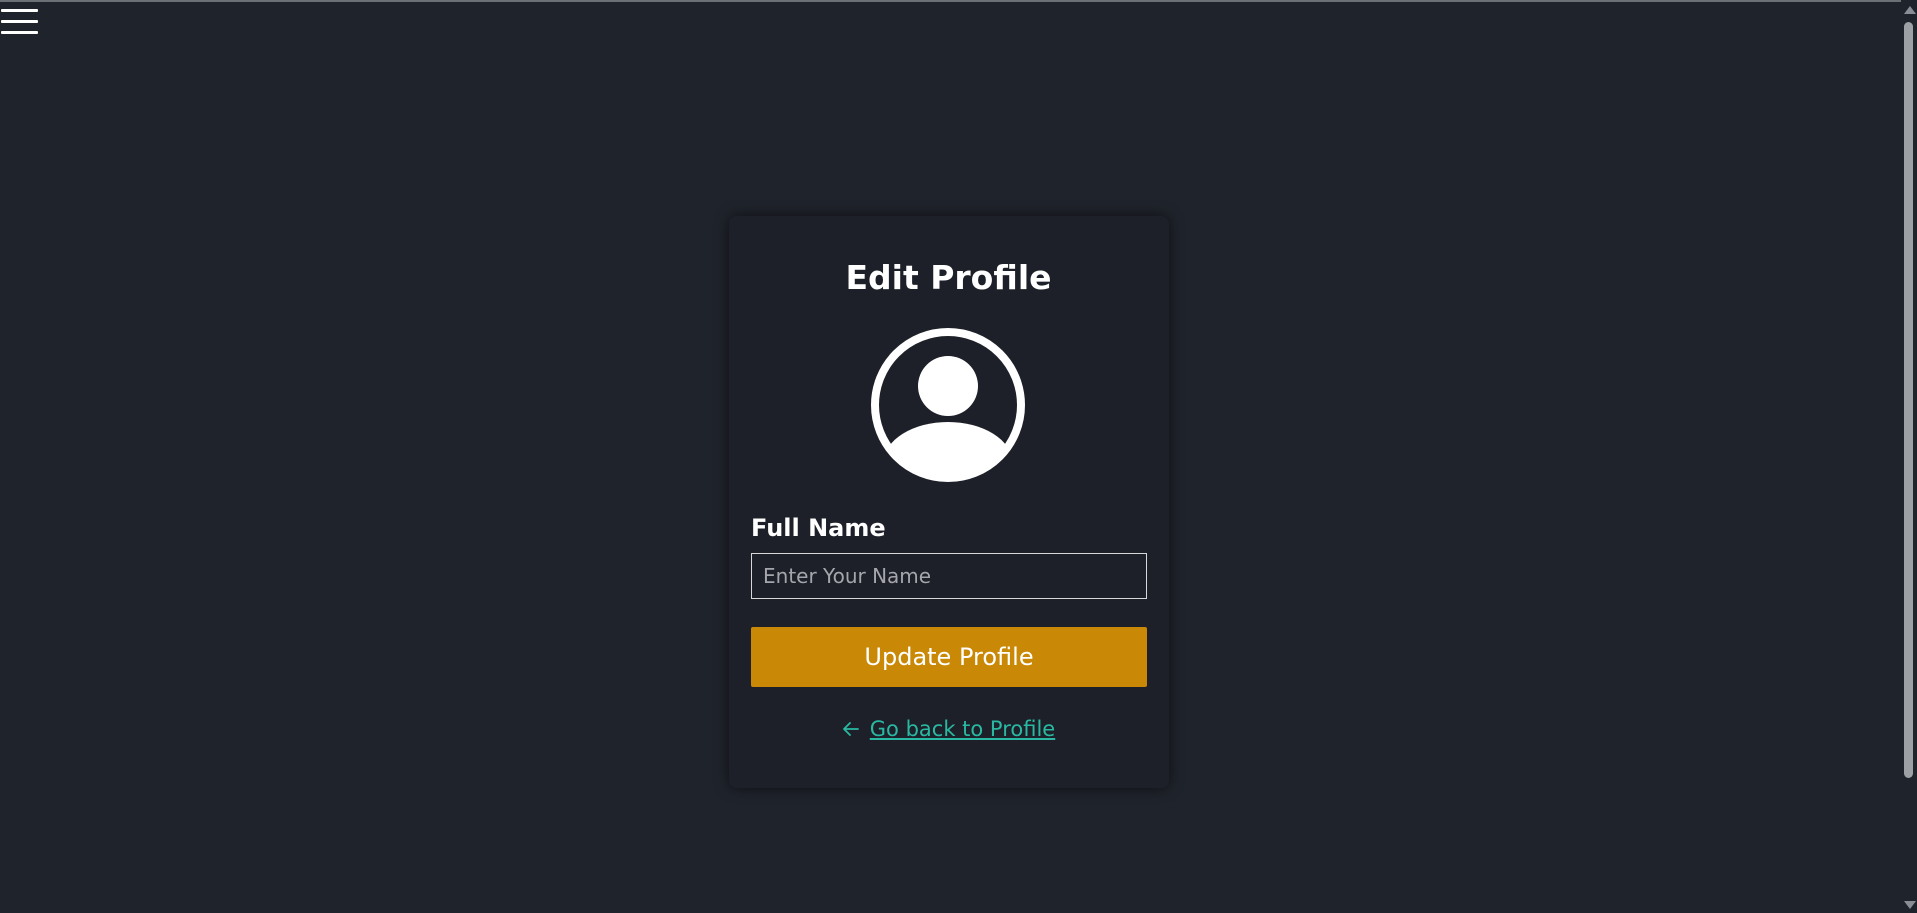 This screenshot has height=913, width=1917. I want to click on full-name-label: Full Name, so click(818, 528).